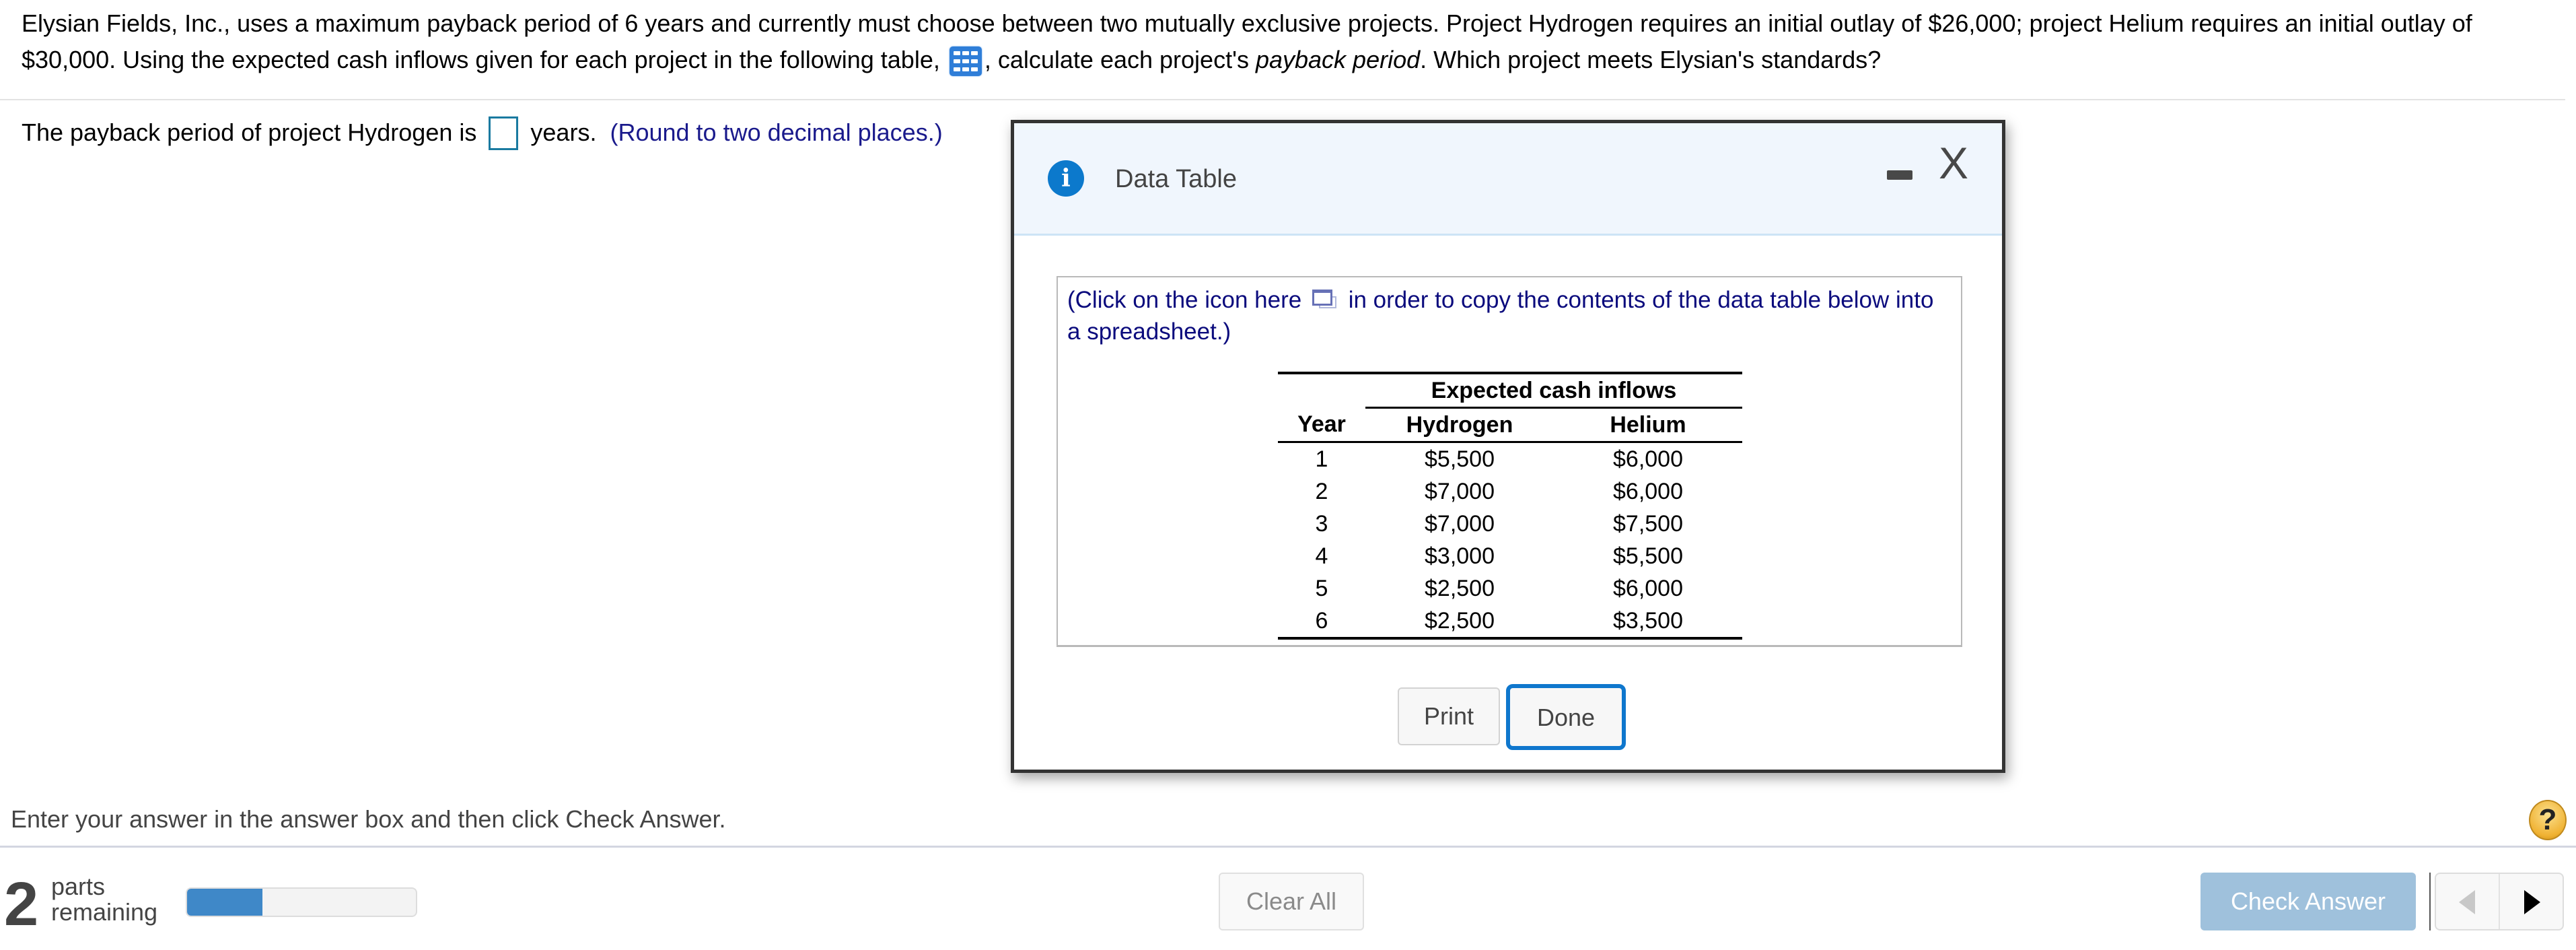 This screenshot has width=2576, height=950. What do you see at coordinates (1321, 424) in the screenshot?
I see `column-header-year: Year` at bounding box center [1321, 424].